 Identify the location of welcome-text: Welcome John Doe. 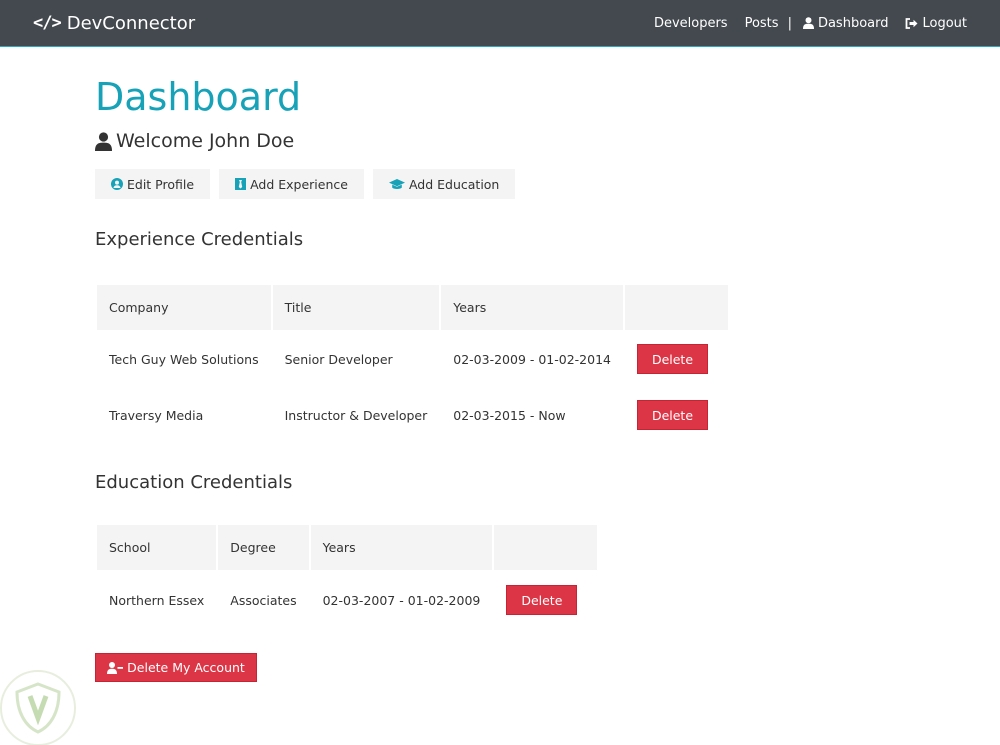
(205, 141).